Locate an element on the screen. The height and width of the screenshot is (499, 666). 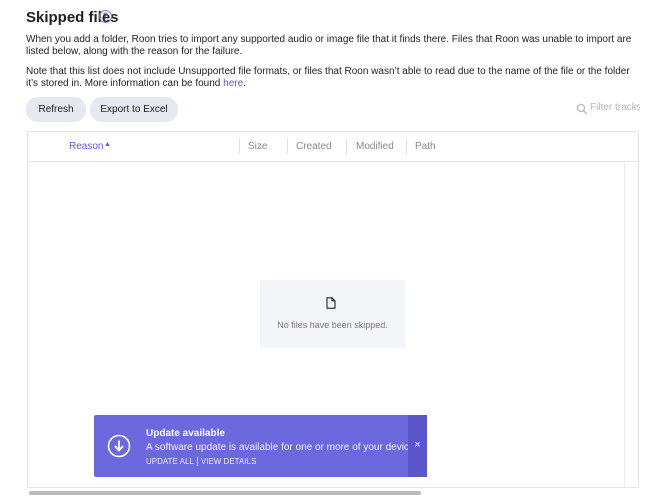
refresh-button: Refresh is located at coordinates (56, 109).